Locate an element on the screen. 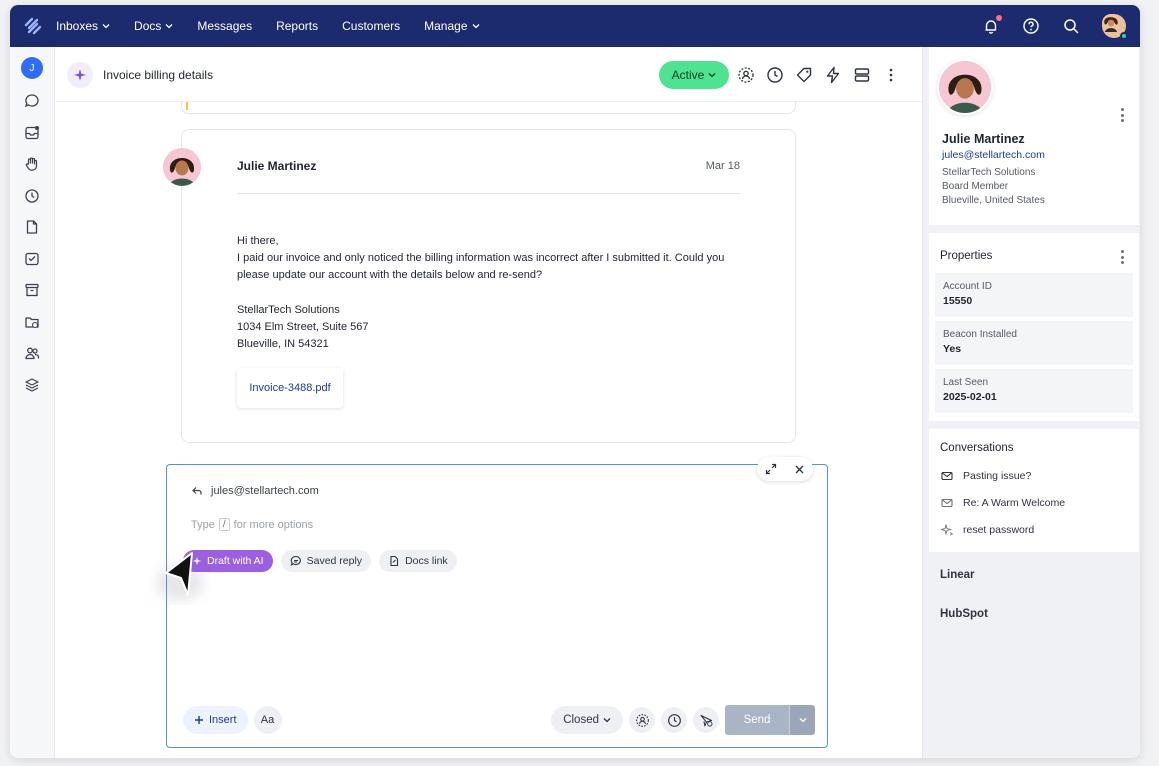 The height and width of the screenshot is (766, 1159). property-label: Beacon Installed is located at coordinates (980, 334).